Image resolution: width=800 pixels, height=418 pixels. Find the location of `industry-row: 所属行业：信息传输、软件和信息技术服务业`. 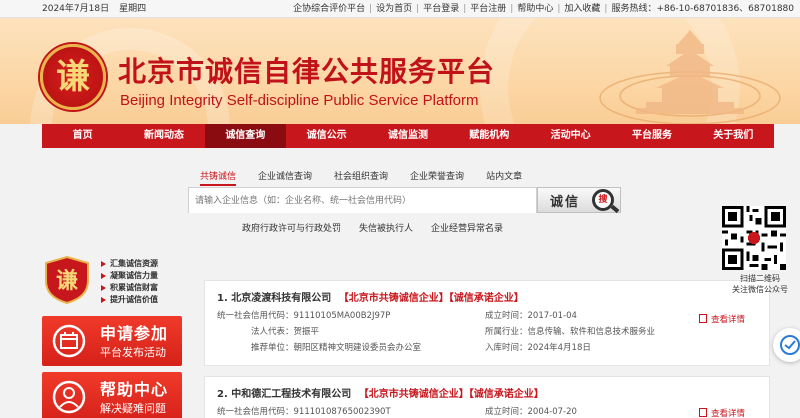

industry-row: 所属行业：信息传输、软件和信息技术服务业 is located at coordinates (570, 331).